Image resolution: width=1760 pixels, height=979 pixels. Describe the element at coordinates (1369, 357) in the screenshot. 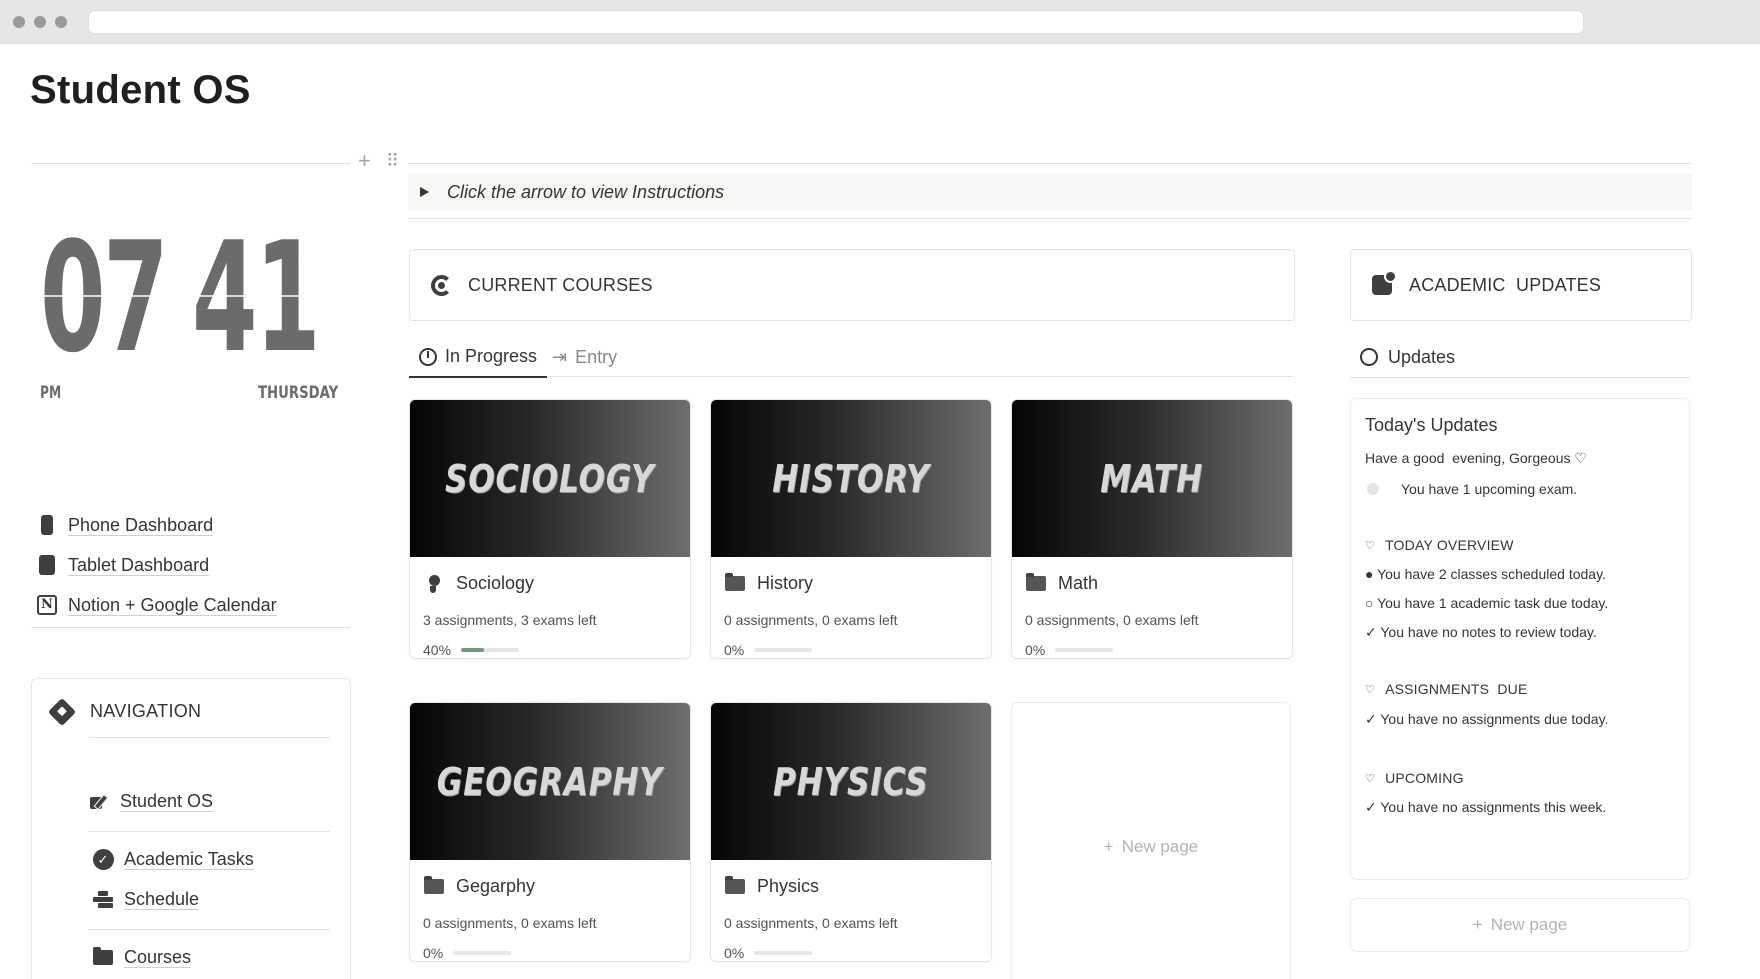

I see `circle-icon` at that location.